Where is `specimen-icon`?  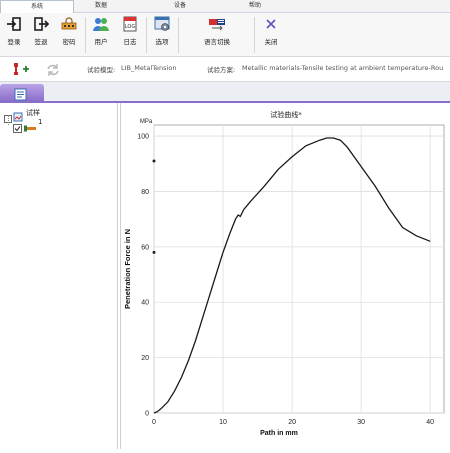 specimen-icon is located at coordinates (30, 127).